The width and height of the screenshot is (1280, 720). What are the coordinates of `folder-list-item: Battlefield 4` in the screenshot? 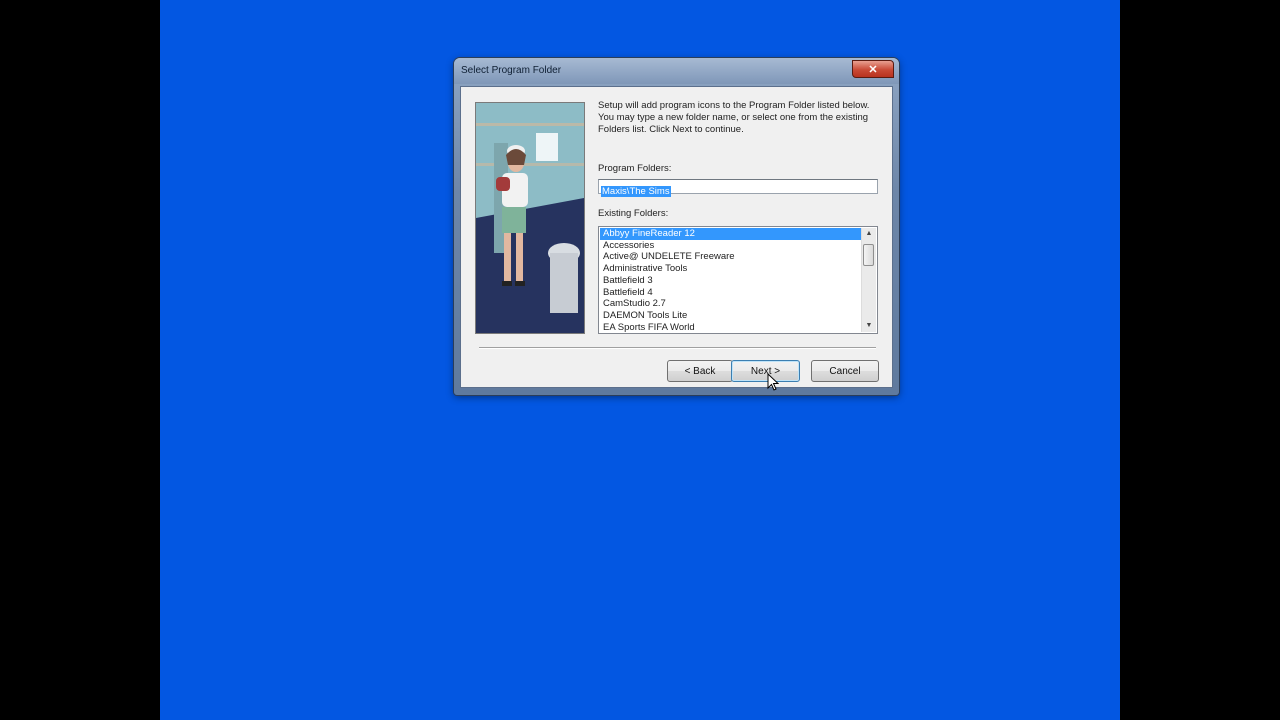 It's located at (730, 293).